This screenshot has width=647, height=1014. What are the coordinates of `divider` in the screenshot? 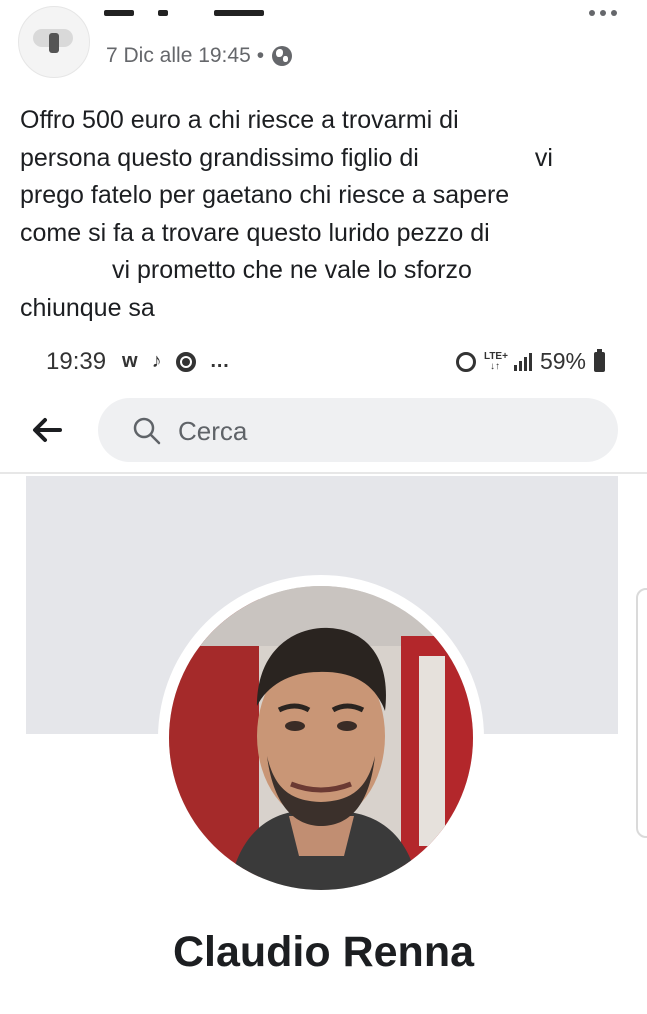 It's located at (323, 473).